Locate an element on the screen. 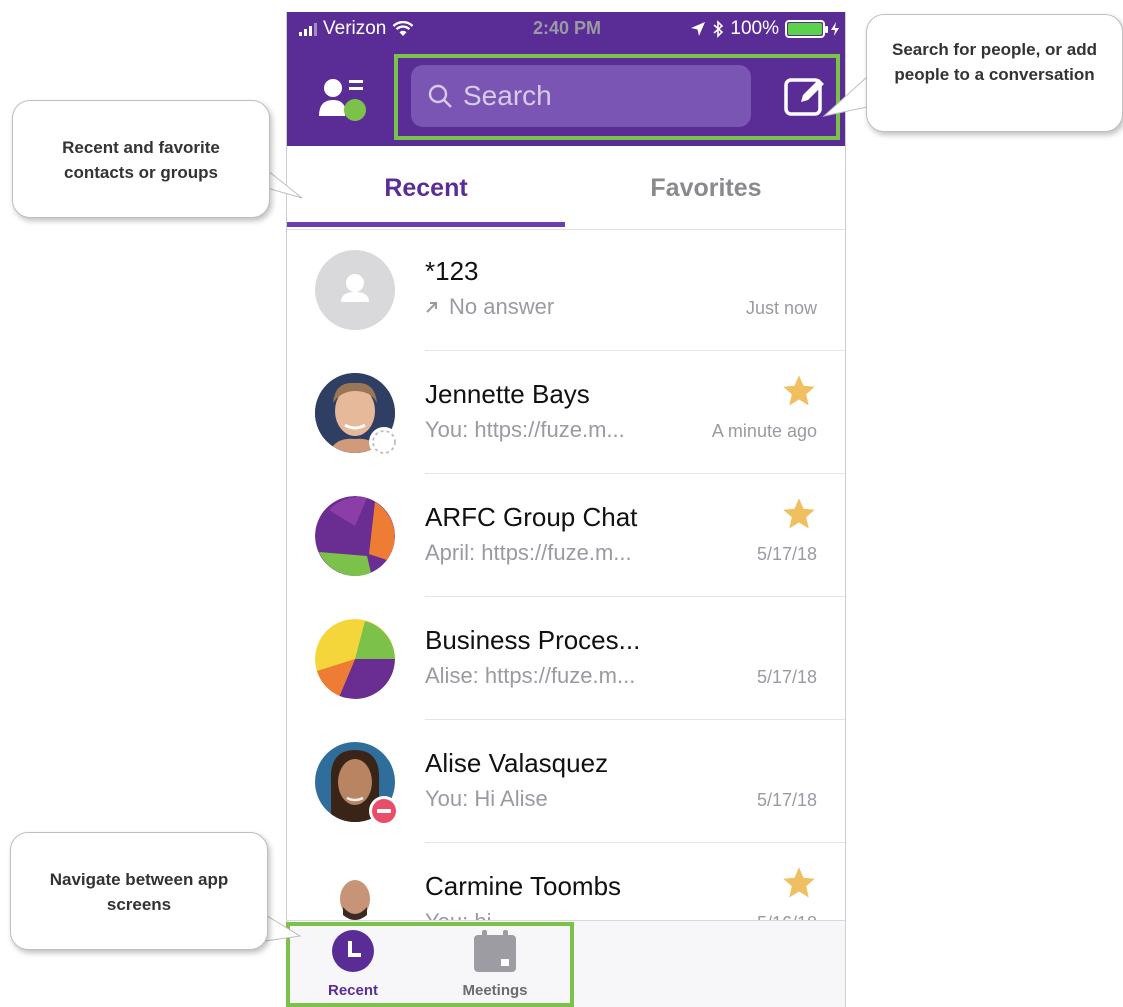  conversation-name: ARFC Group Chat is located at coordinates (531, 517).